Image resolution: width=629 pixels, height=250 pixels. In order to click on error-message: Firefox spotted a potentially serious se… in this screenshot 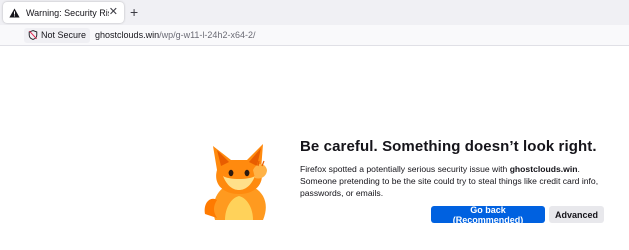, I will do `click(455, 181)`.